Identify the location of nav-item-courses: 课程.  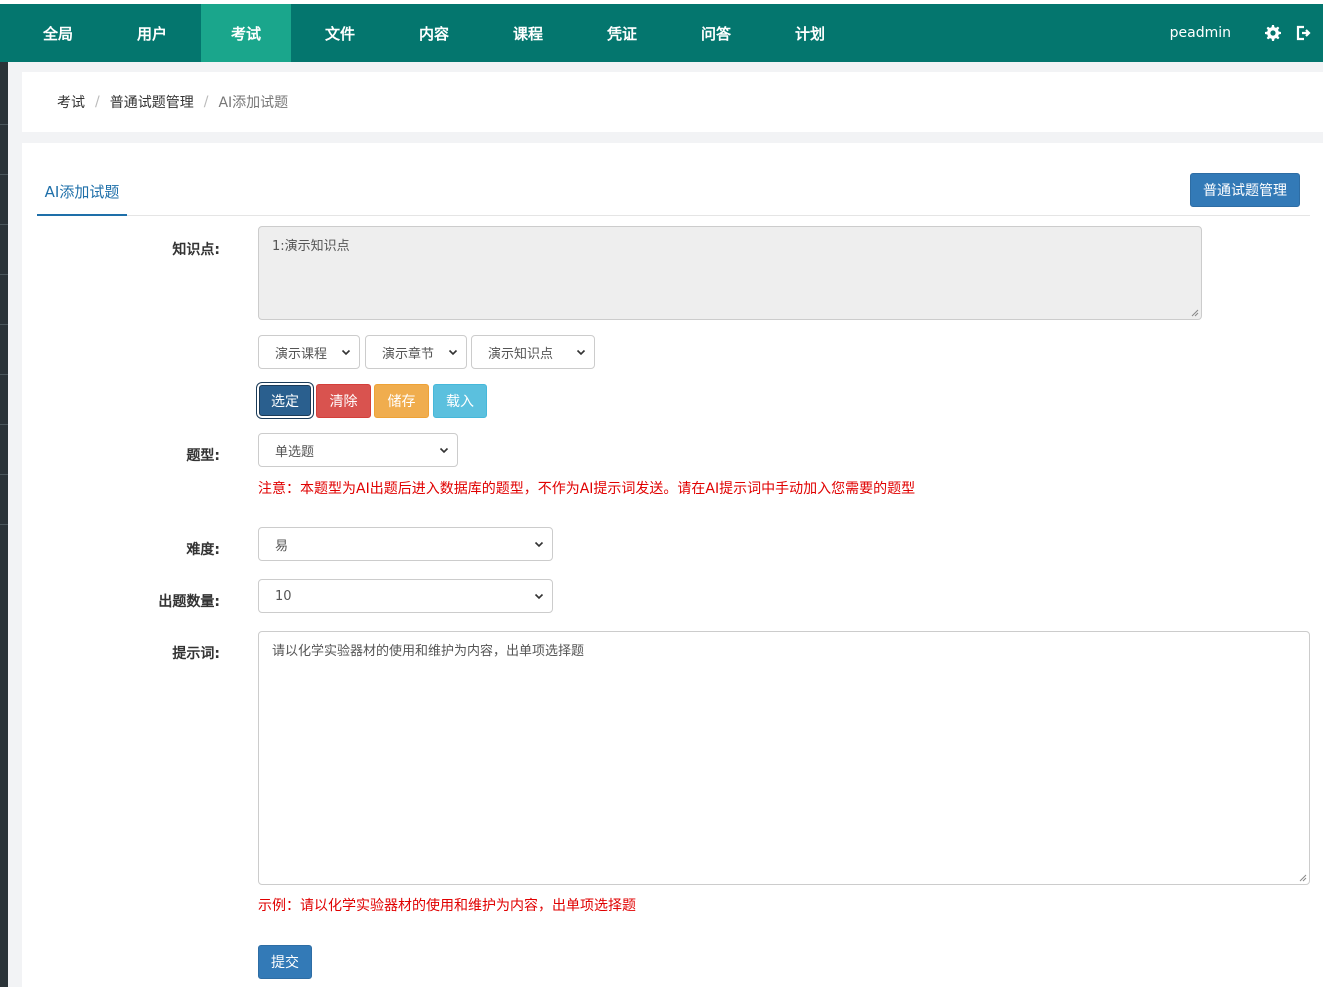
(528, 33).